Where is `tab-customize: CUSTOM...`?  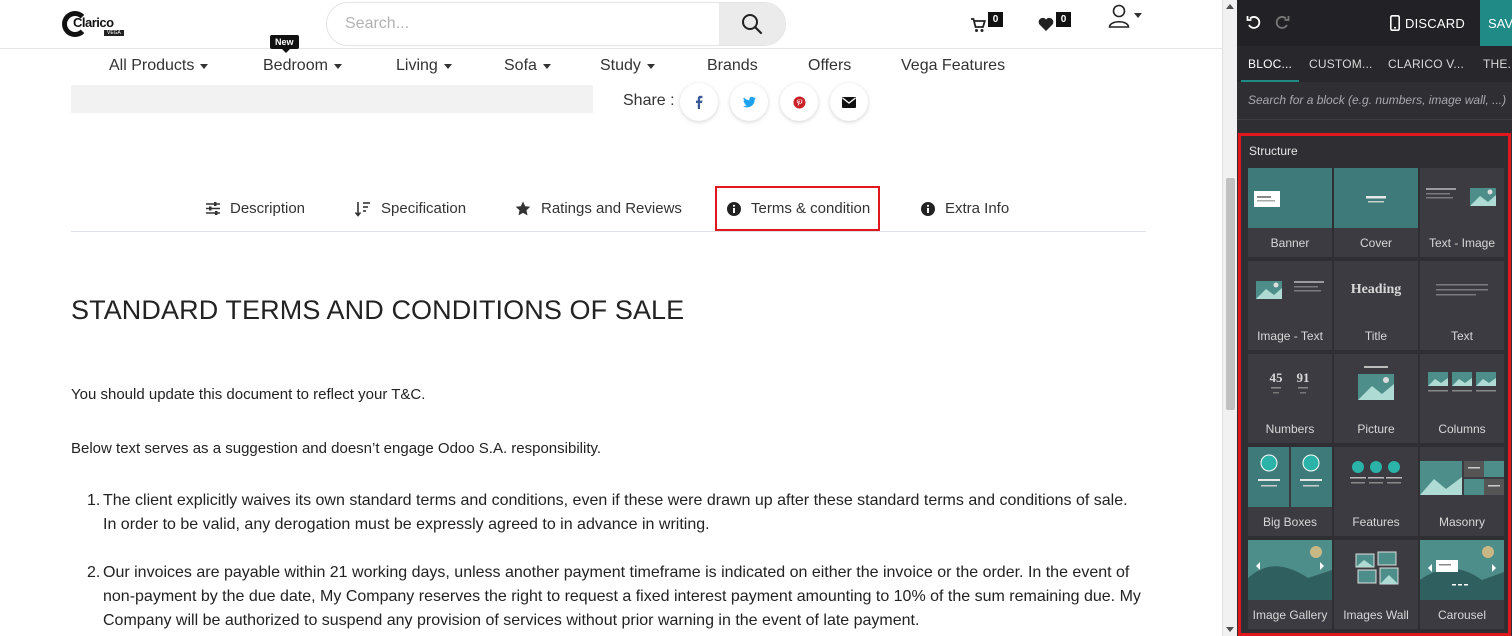 tab-customize: CUSTOM... is located at coordinates (1341, 64).